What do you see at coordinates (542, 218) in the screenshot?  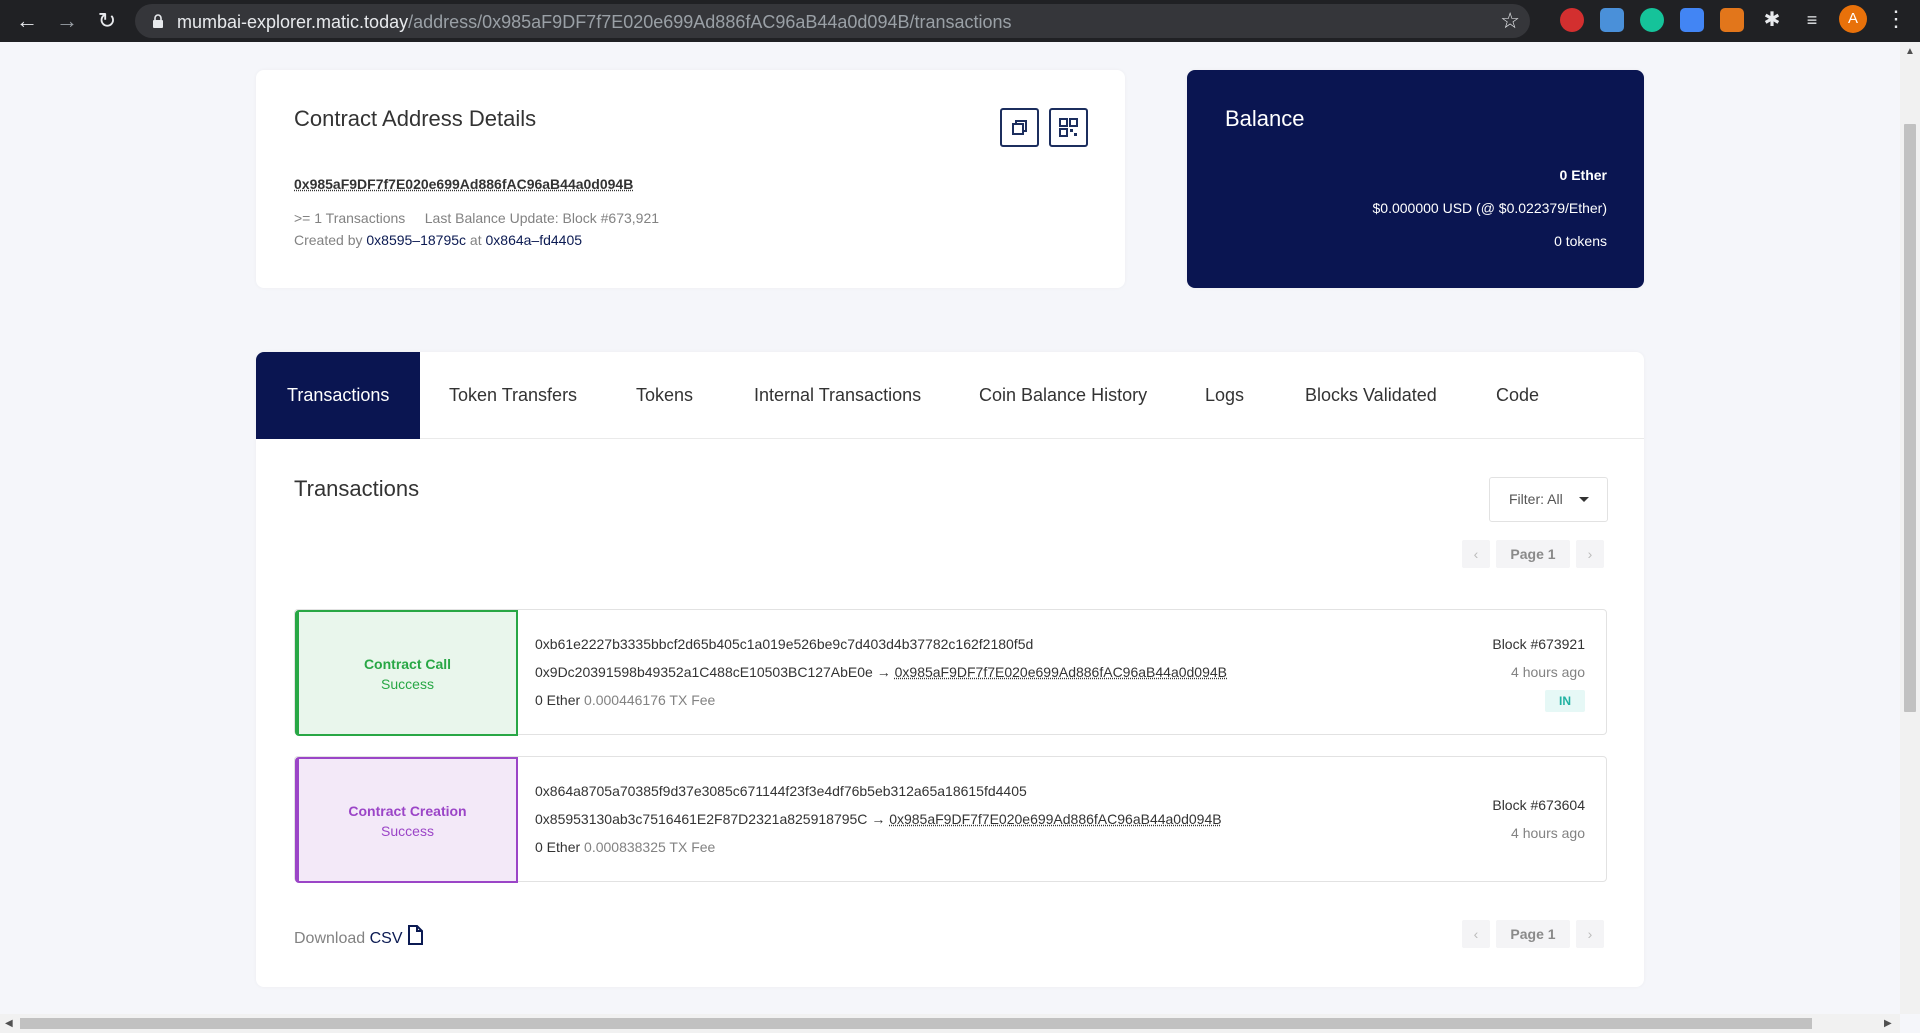 I see `last-balance-update: Last Balance Update: Block #673,921` at bounding box center [542, 218].